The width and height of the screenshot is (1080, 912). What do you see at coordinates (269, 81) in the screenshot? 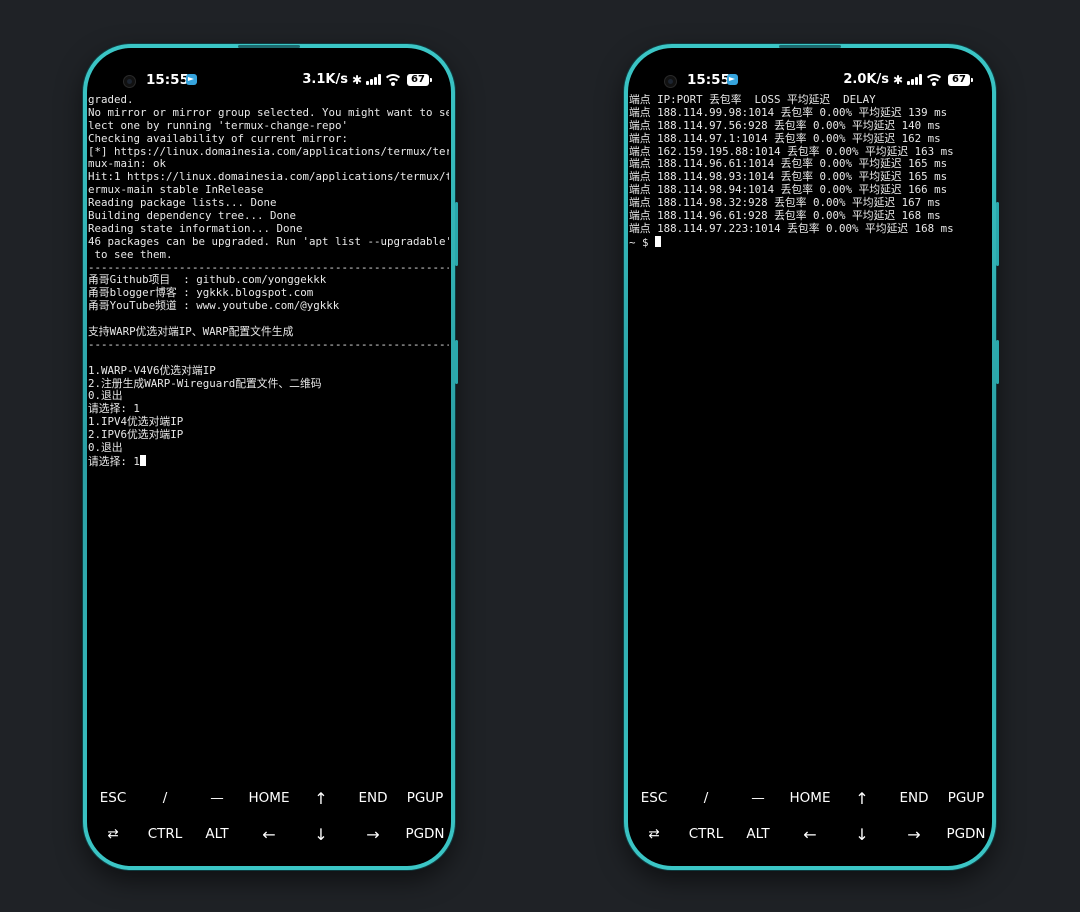
I see `status-bar: 15:55 3.1K/s ✱ 67` at bounding box center [269, 81].